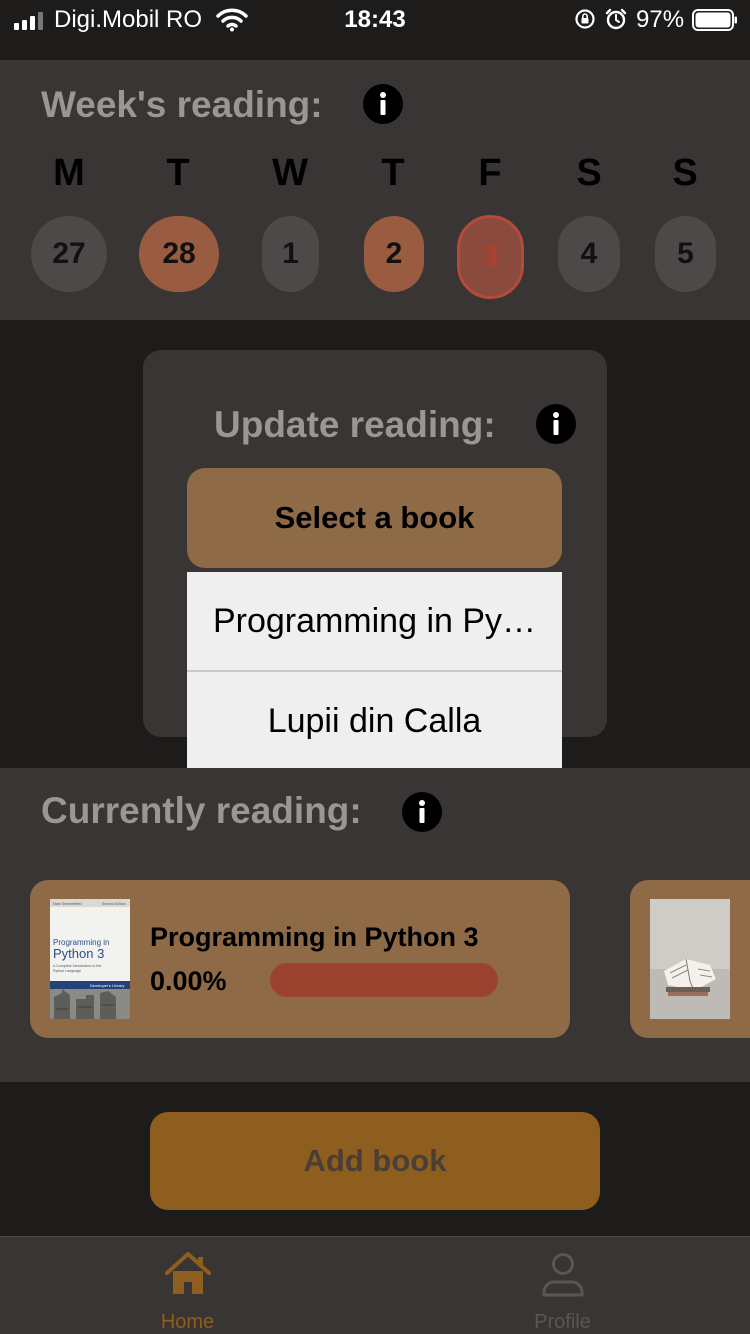 This screenshot has height=1334, width=750. What do you see at coordinates (589, 254) in the screenshot?
I see `day-pill-saturday: 4` at bounding box center [589, 254].